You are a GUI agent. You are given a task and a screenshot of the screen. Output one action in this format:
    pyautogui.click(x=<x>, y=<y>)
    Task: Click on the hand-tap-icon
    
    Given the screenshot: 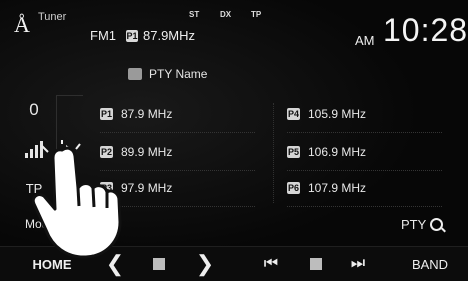 What is the action you would take?
    pyautogui.click(x=76, y=199)
    